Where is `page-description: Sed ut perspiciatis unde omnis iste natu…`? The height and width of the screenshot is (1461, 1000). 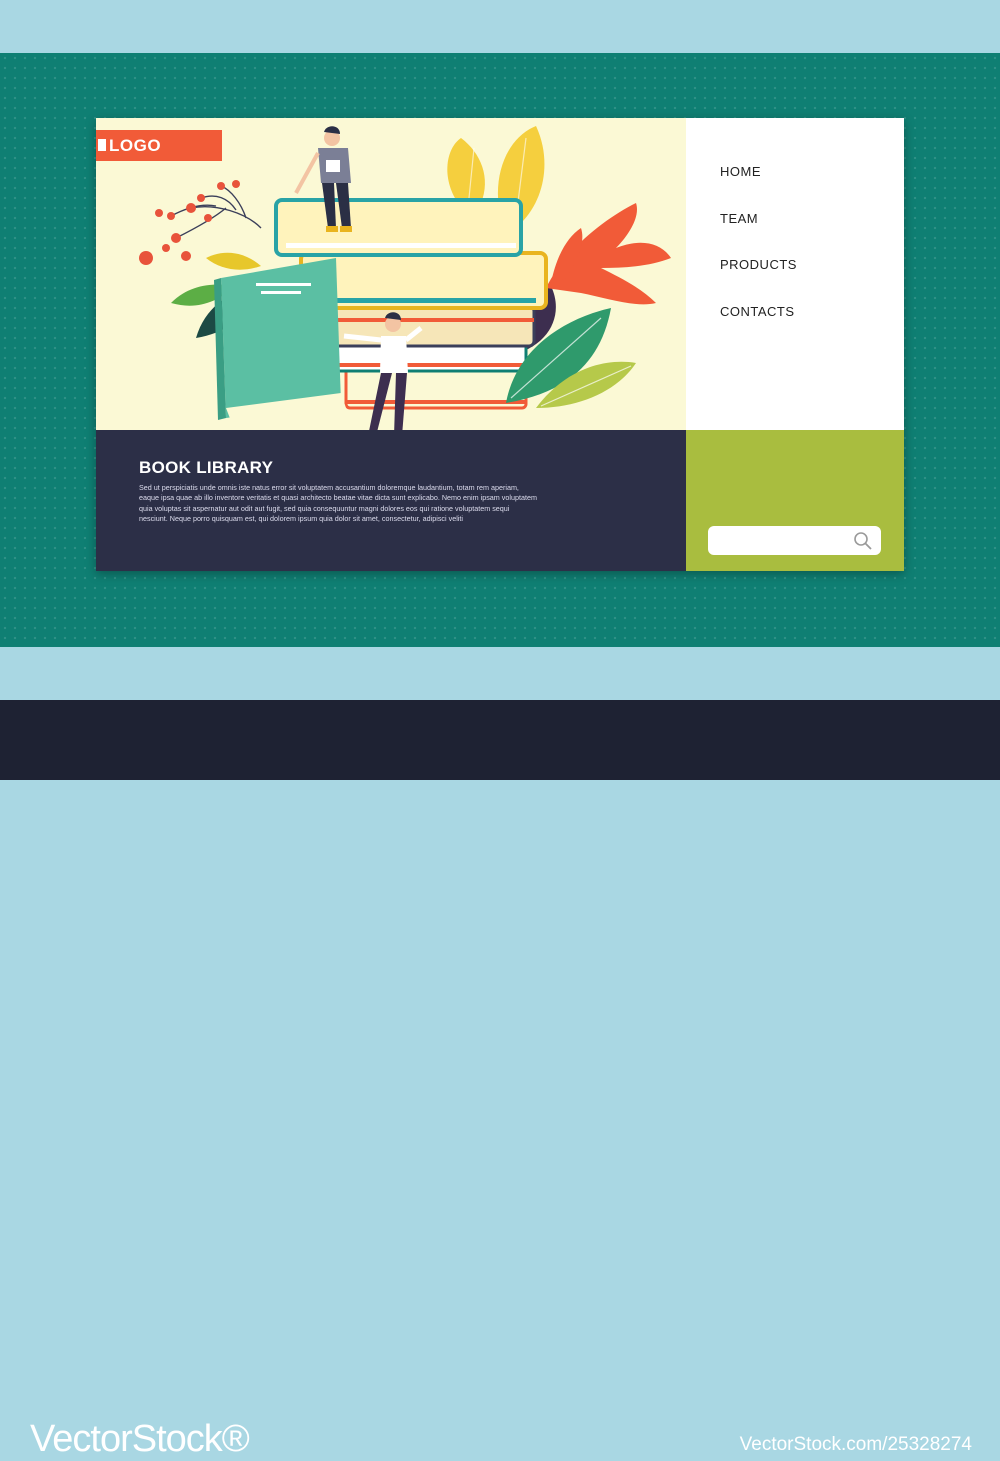 page-description: Sed ut perspiciatis unde omnis iste natu… is located at coordinates (338, 503).